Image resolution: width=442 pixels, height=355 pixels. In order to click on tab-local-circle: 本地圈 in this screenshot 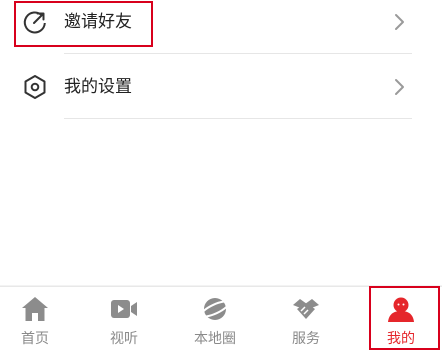, I will do `click(215, 319)`.